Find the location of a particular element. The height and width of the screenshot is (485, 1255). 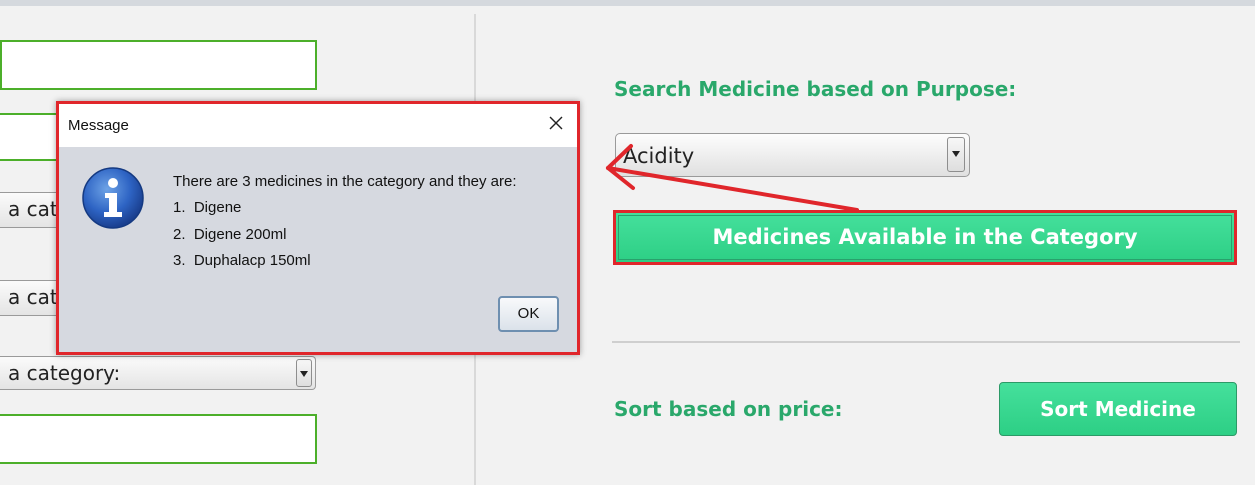

dialog-item-1: 1. Digene is located at coordinates (207, 207).